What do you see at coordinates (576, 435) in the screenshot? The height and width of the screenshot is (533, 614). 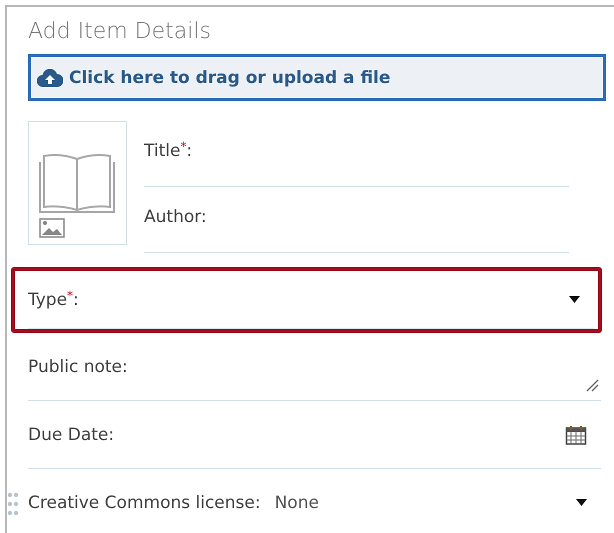 I see `calendar-icon` at bounding box center [576, 435].